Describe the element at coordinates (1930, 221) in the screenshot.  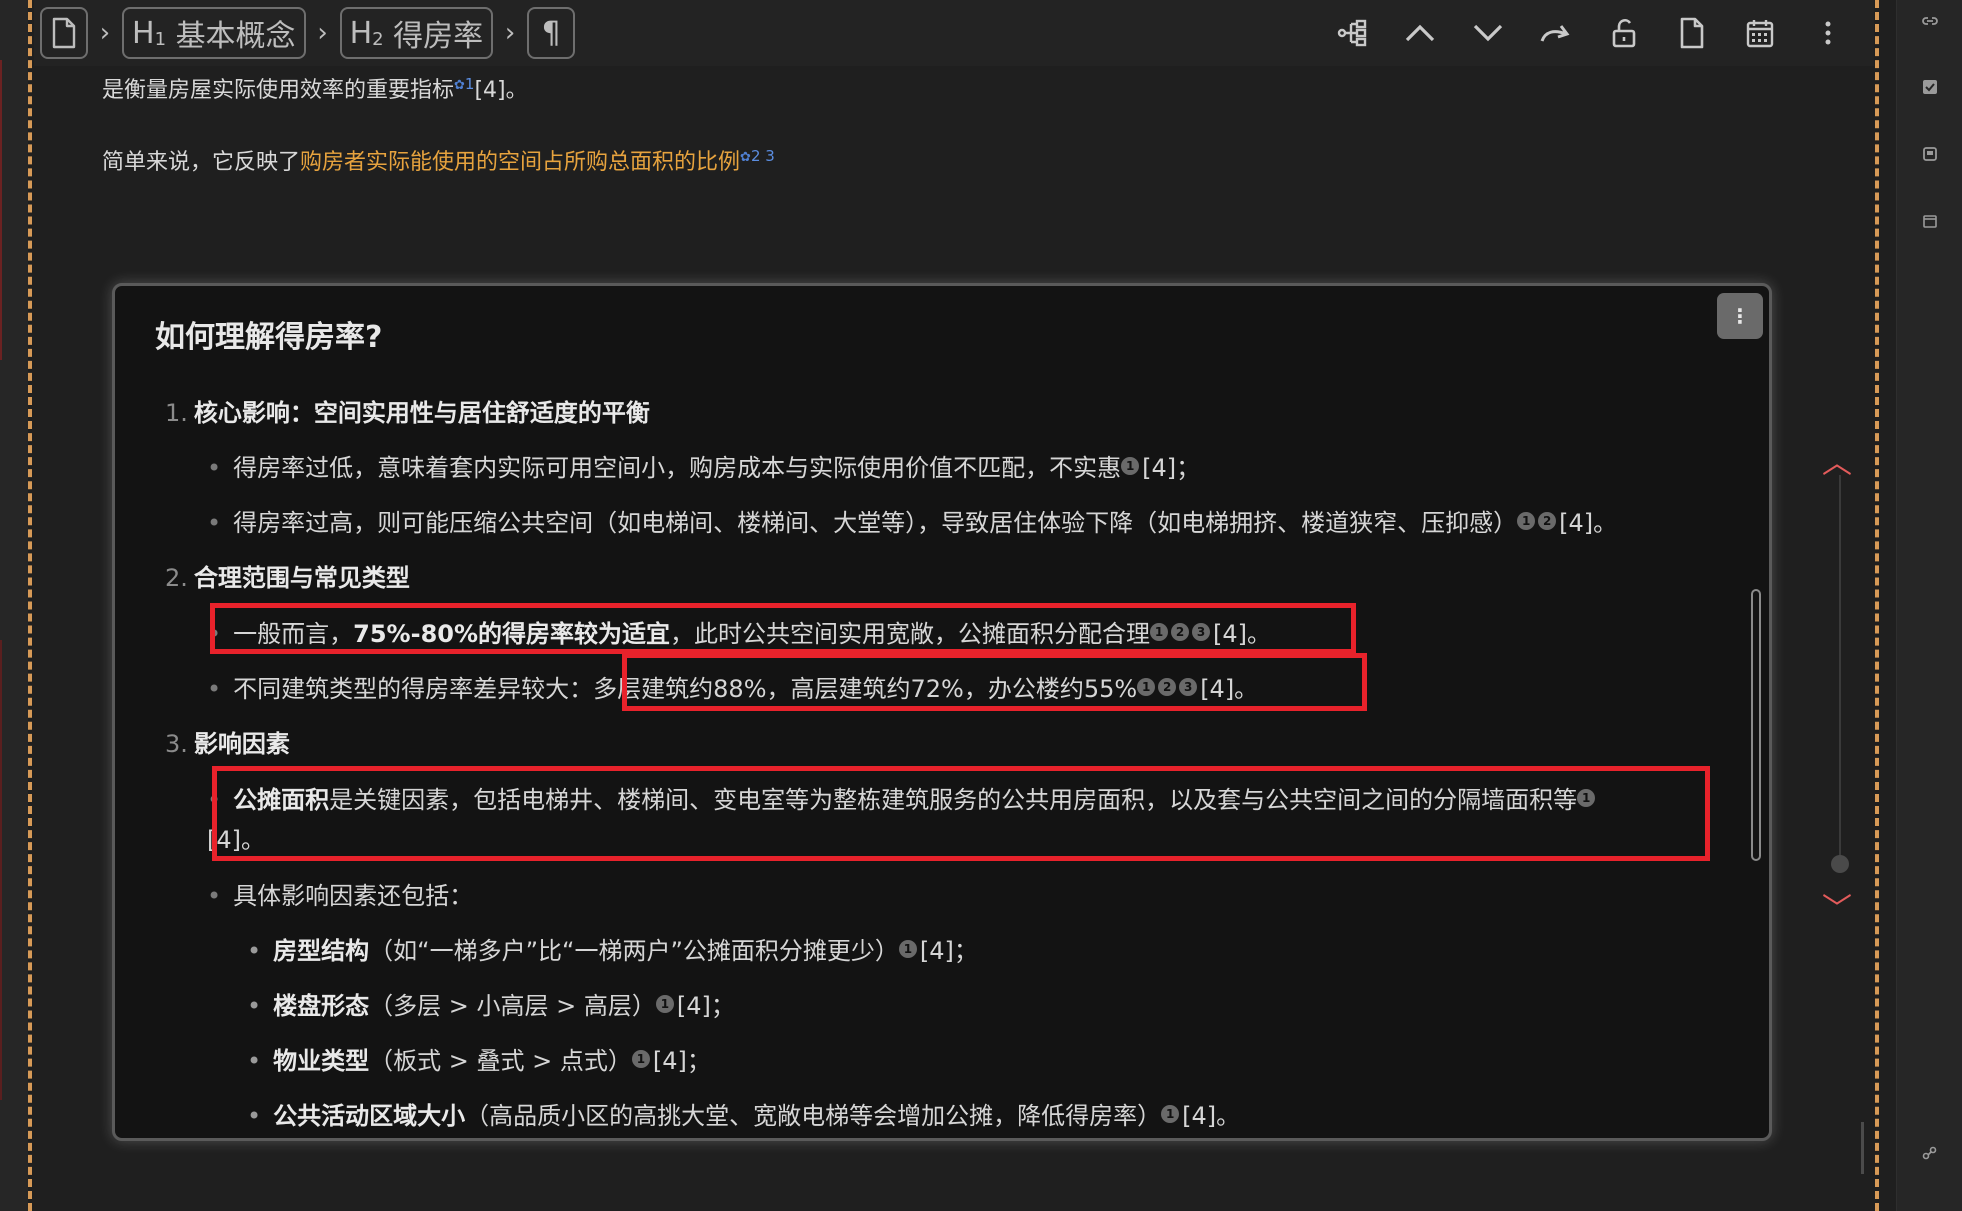
I see `calendar-small-icon` at that location.